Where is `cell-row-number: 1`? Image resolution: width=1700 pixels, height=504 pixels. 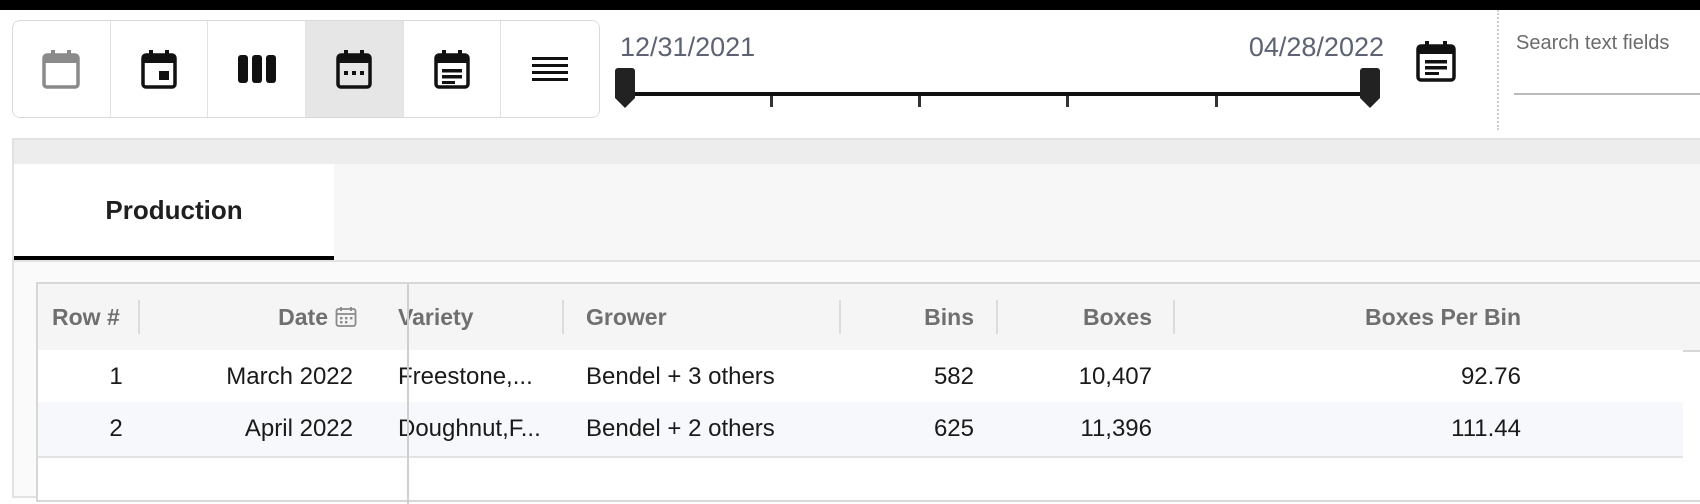
cell-row-number: 1 is located at coordinates (116, 376).